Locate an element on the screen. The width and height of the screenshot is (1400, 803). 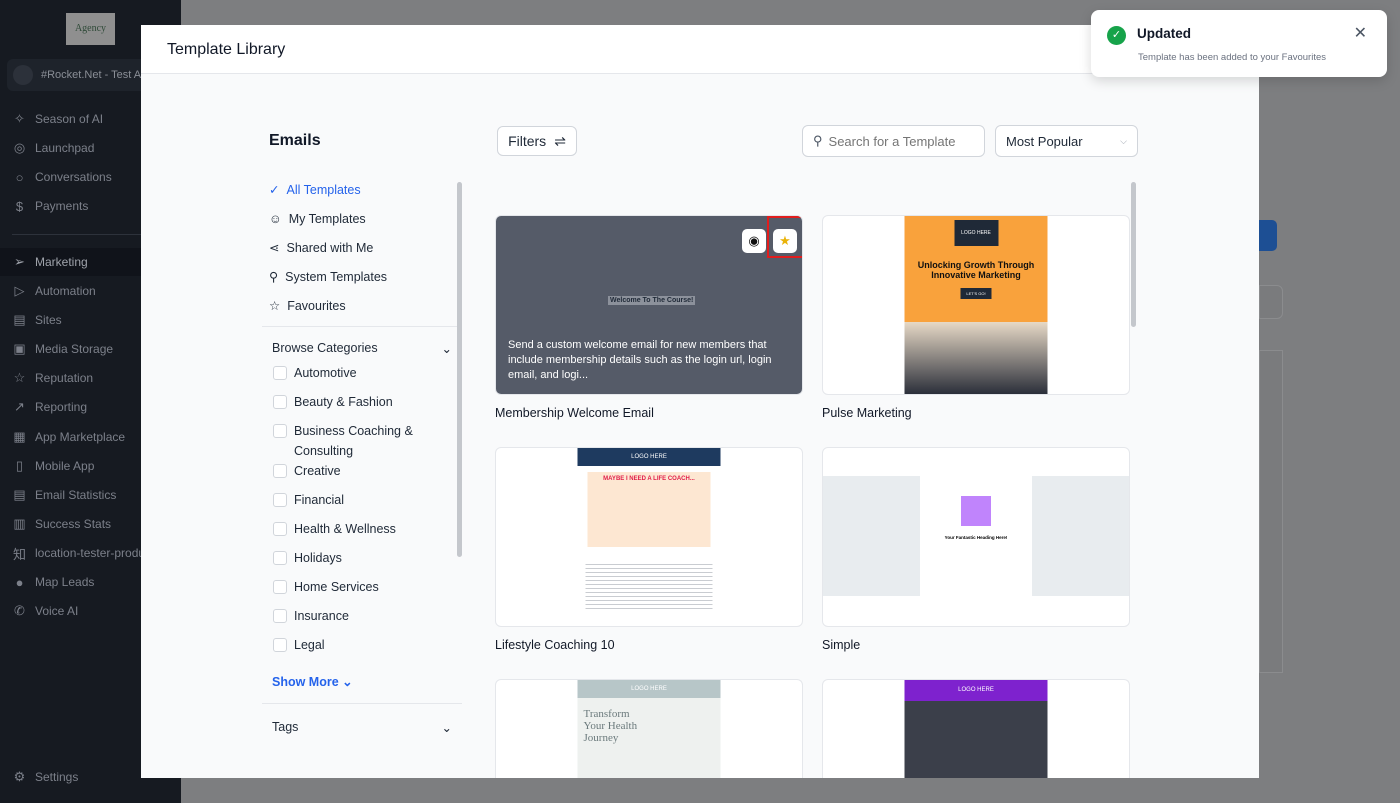
background-button is located at coordinates (1271, 302).